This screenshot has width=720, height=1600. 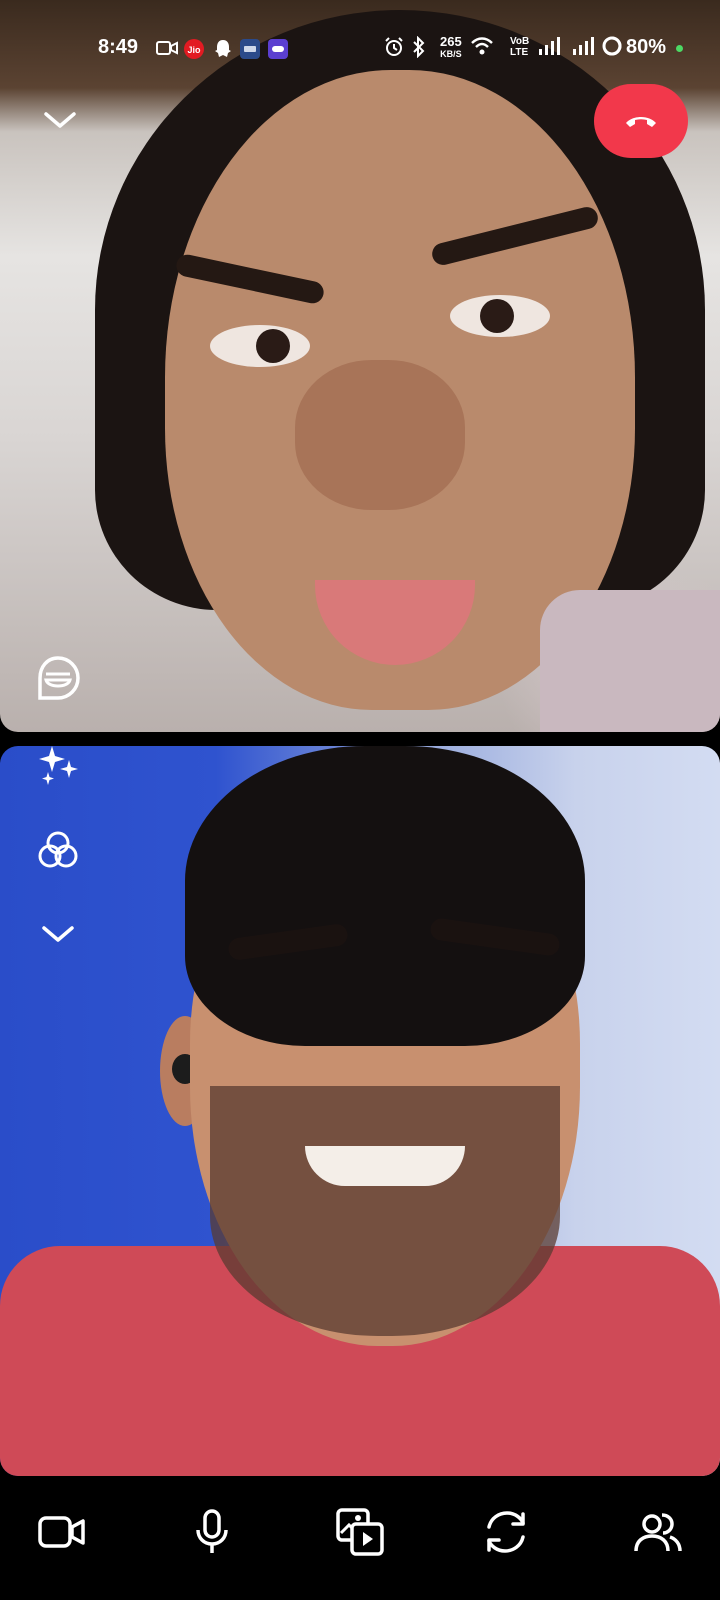 What do you see at coordinates (385, 896) in the screenshot?
I see `local-person-hair` at bounding box center [385, 896].